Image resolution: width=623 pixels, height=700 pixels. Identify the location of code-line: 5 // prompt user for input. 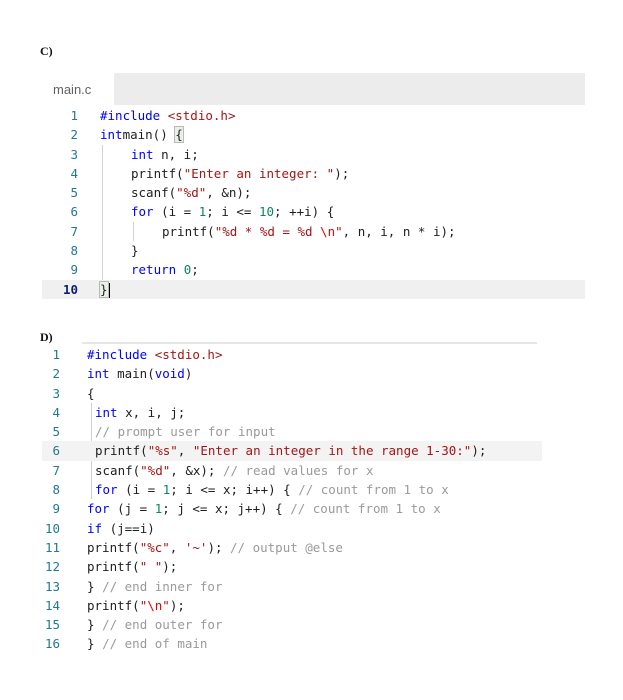
(292, 431).